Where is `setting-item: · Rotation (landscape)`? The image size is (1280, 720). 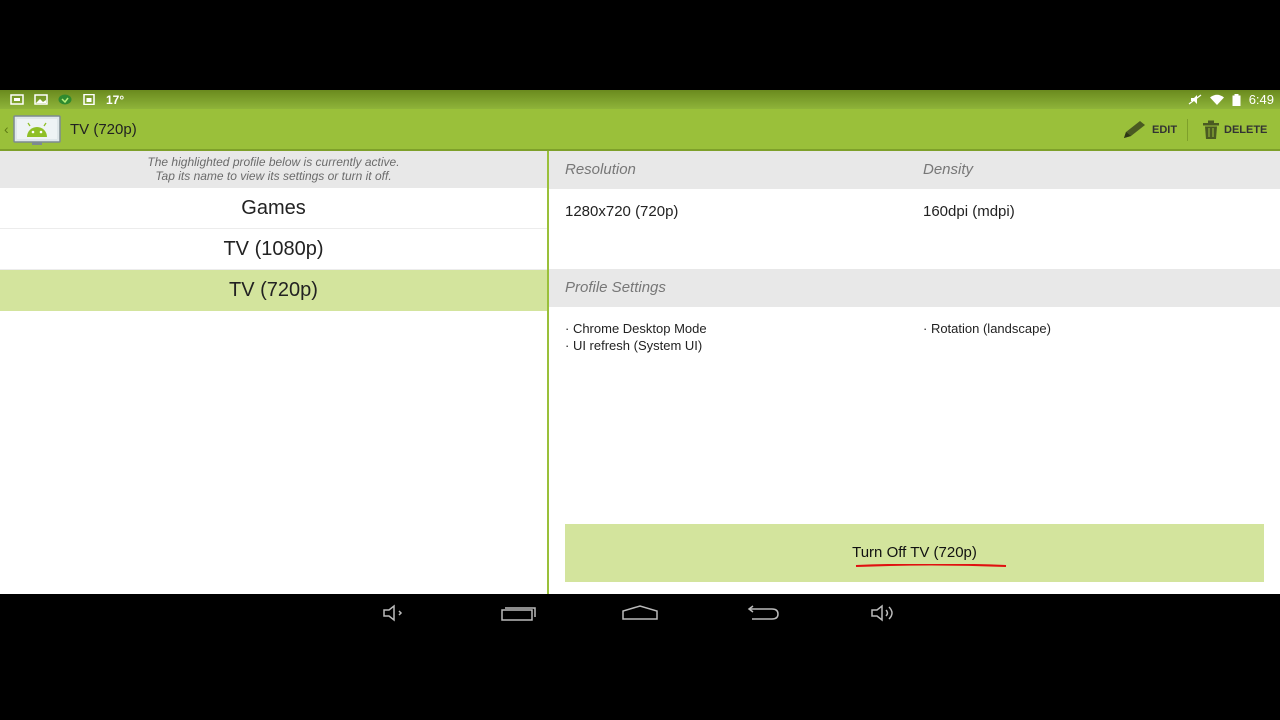
setting-item: · Rotation (landscape) is located at coordinates (987, 328).